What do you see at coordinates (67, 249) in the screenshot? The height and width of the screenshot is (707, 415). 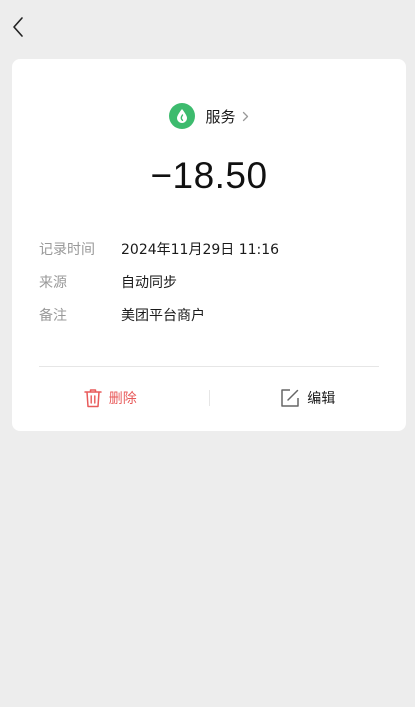 I see `detail-label: 记录时间` at bounding box center [67, 249].